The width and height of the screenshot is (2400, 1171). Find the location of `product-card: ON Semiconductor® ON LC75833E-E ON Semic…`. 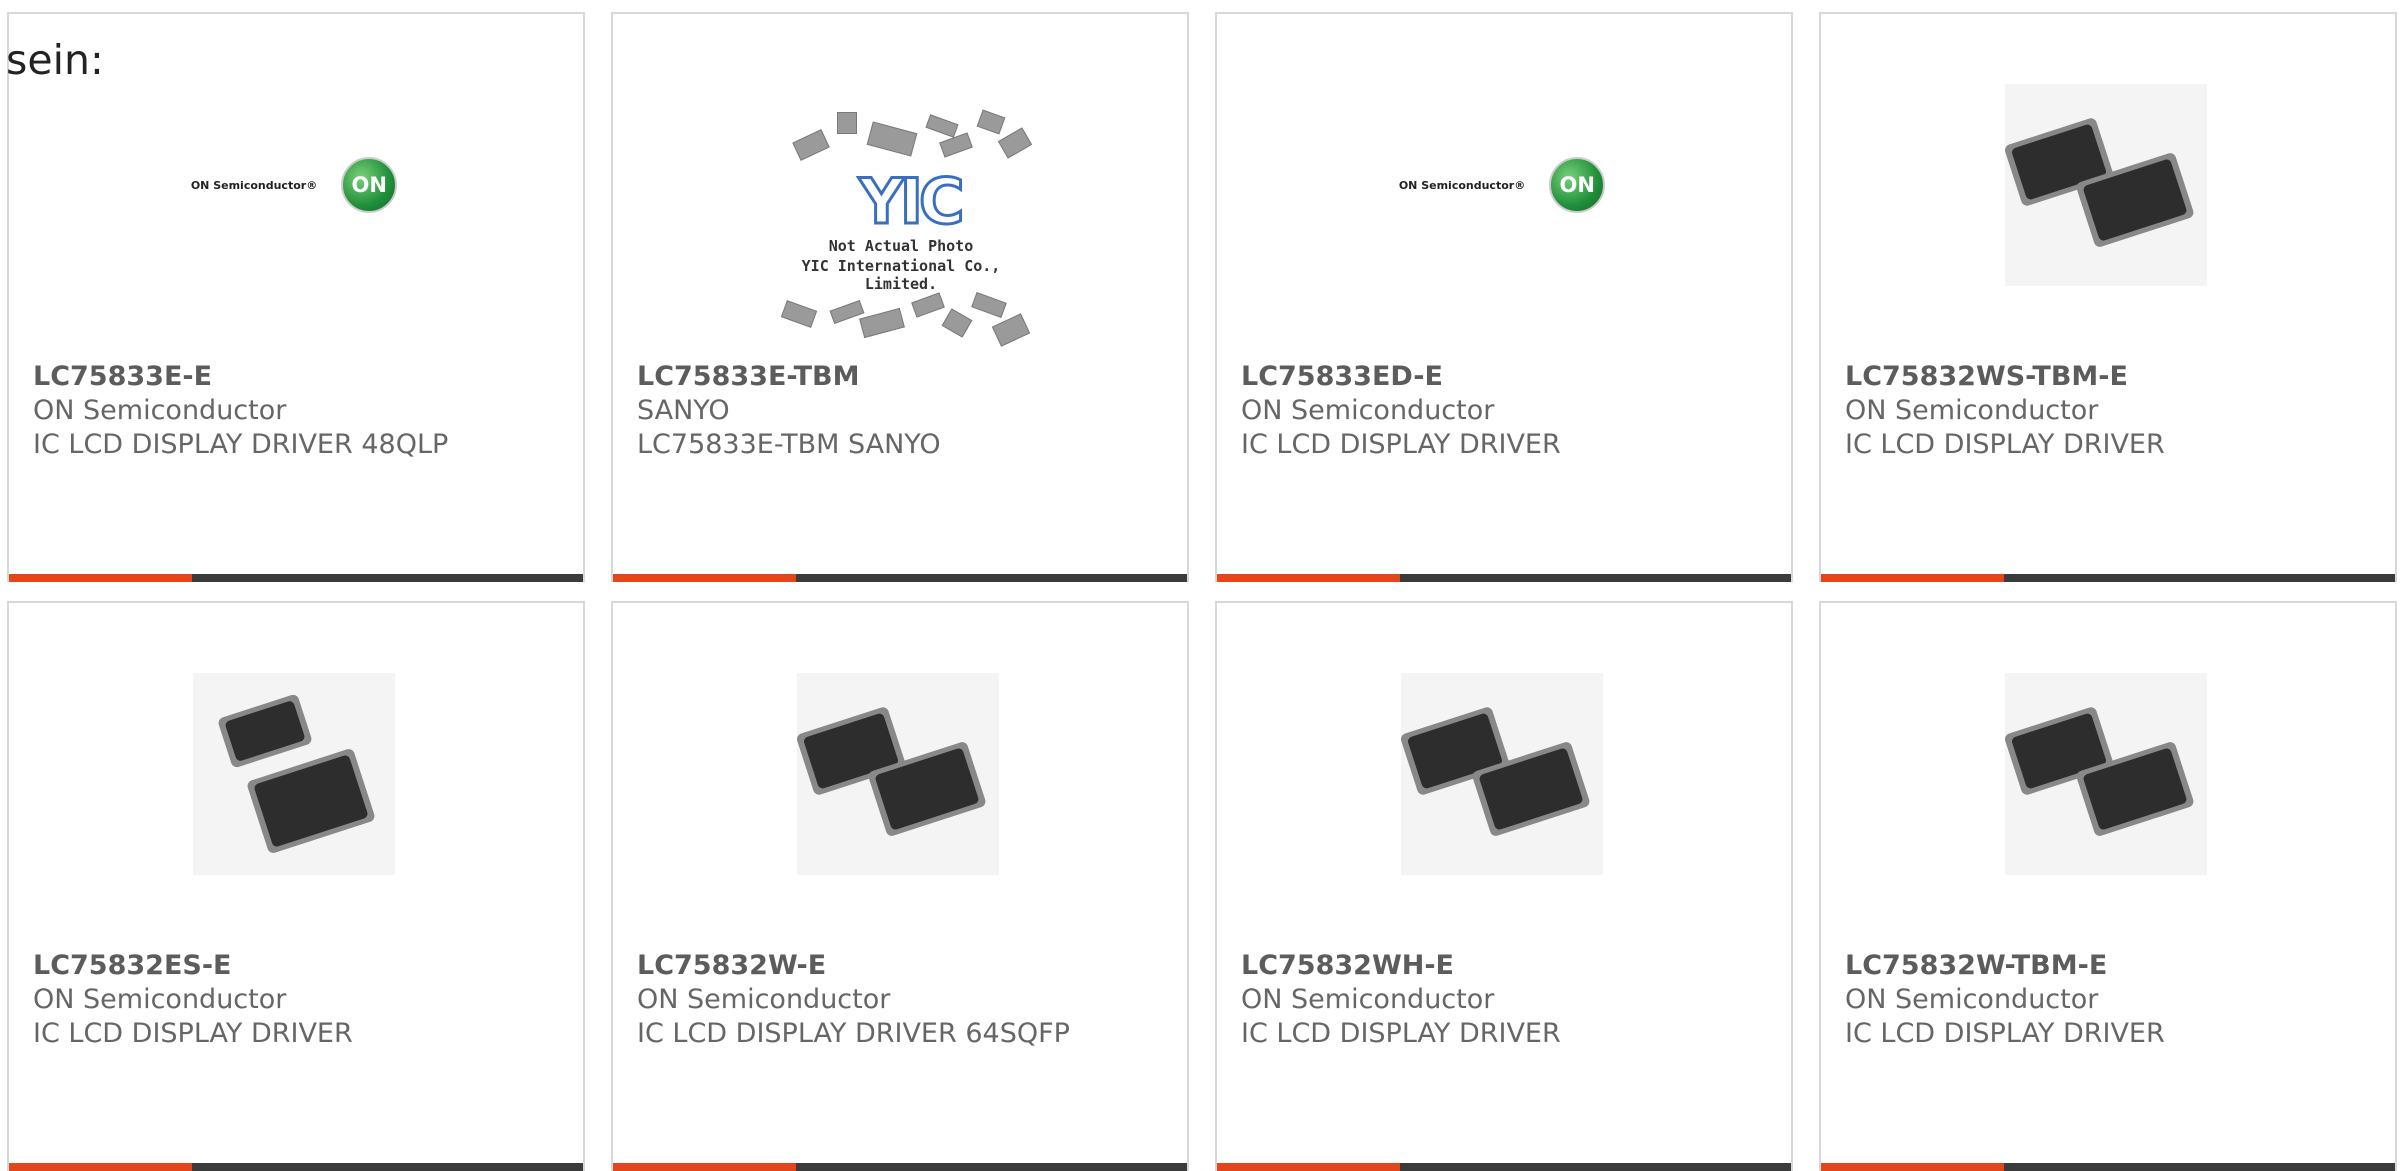

product-card: ON Semiconductor® ON LC75833E-E ON Semic… is located at coordinates (296, 297).